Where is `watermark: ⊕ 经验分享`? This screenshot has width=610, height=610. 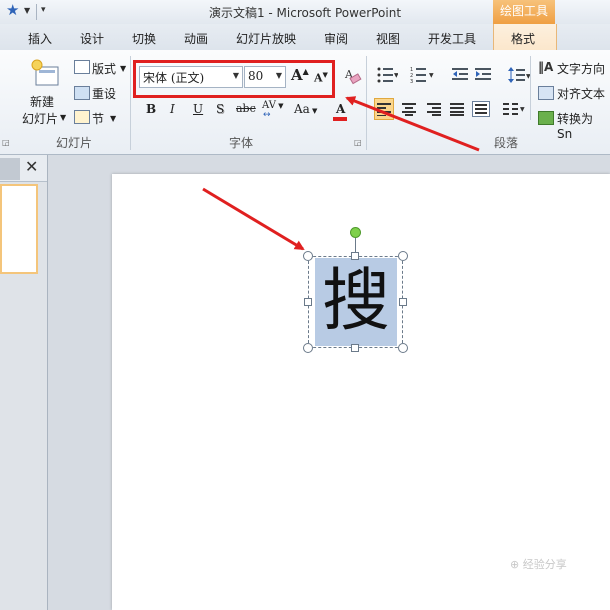 watermark: ⊕ 经验分享 is located at coordinates (538, 564).